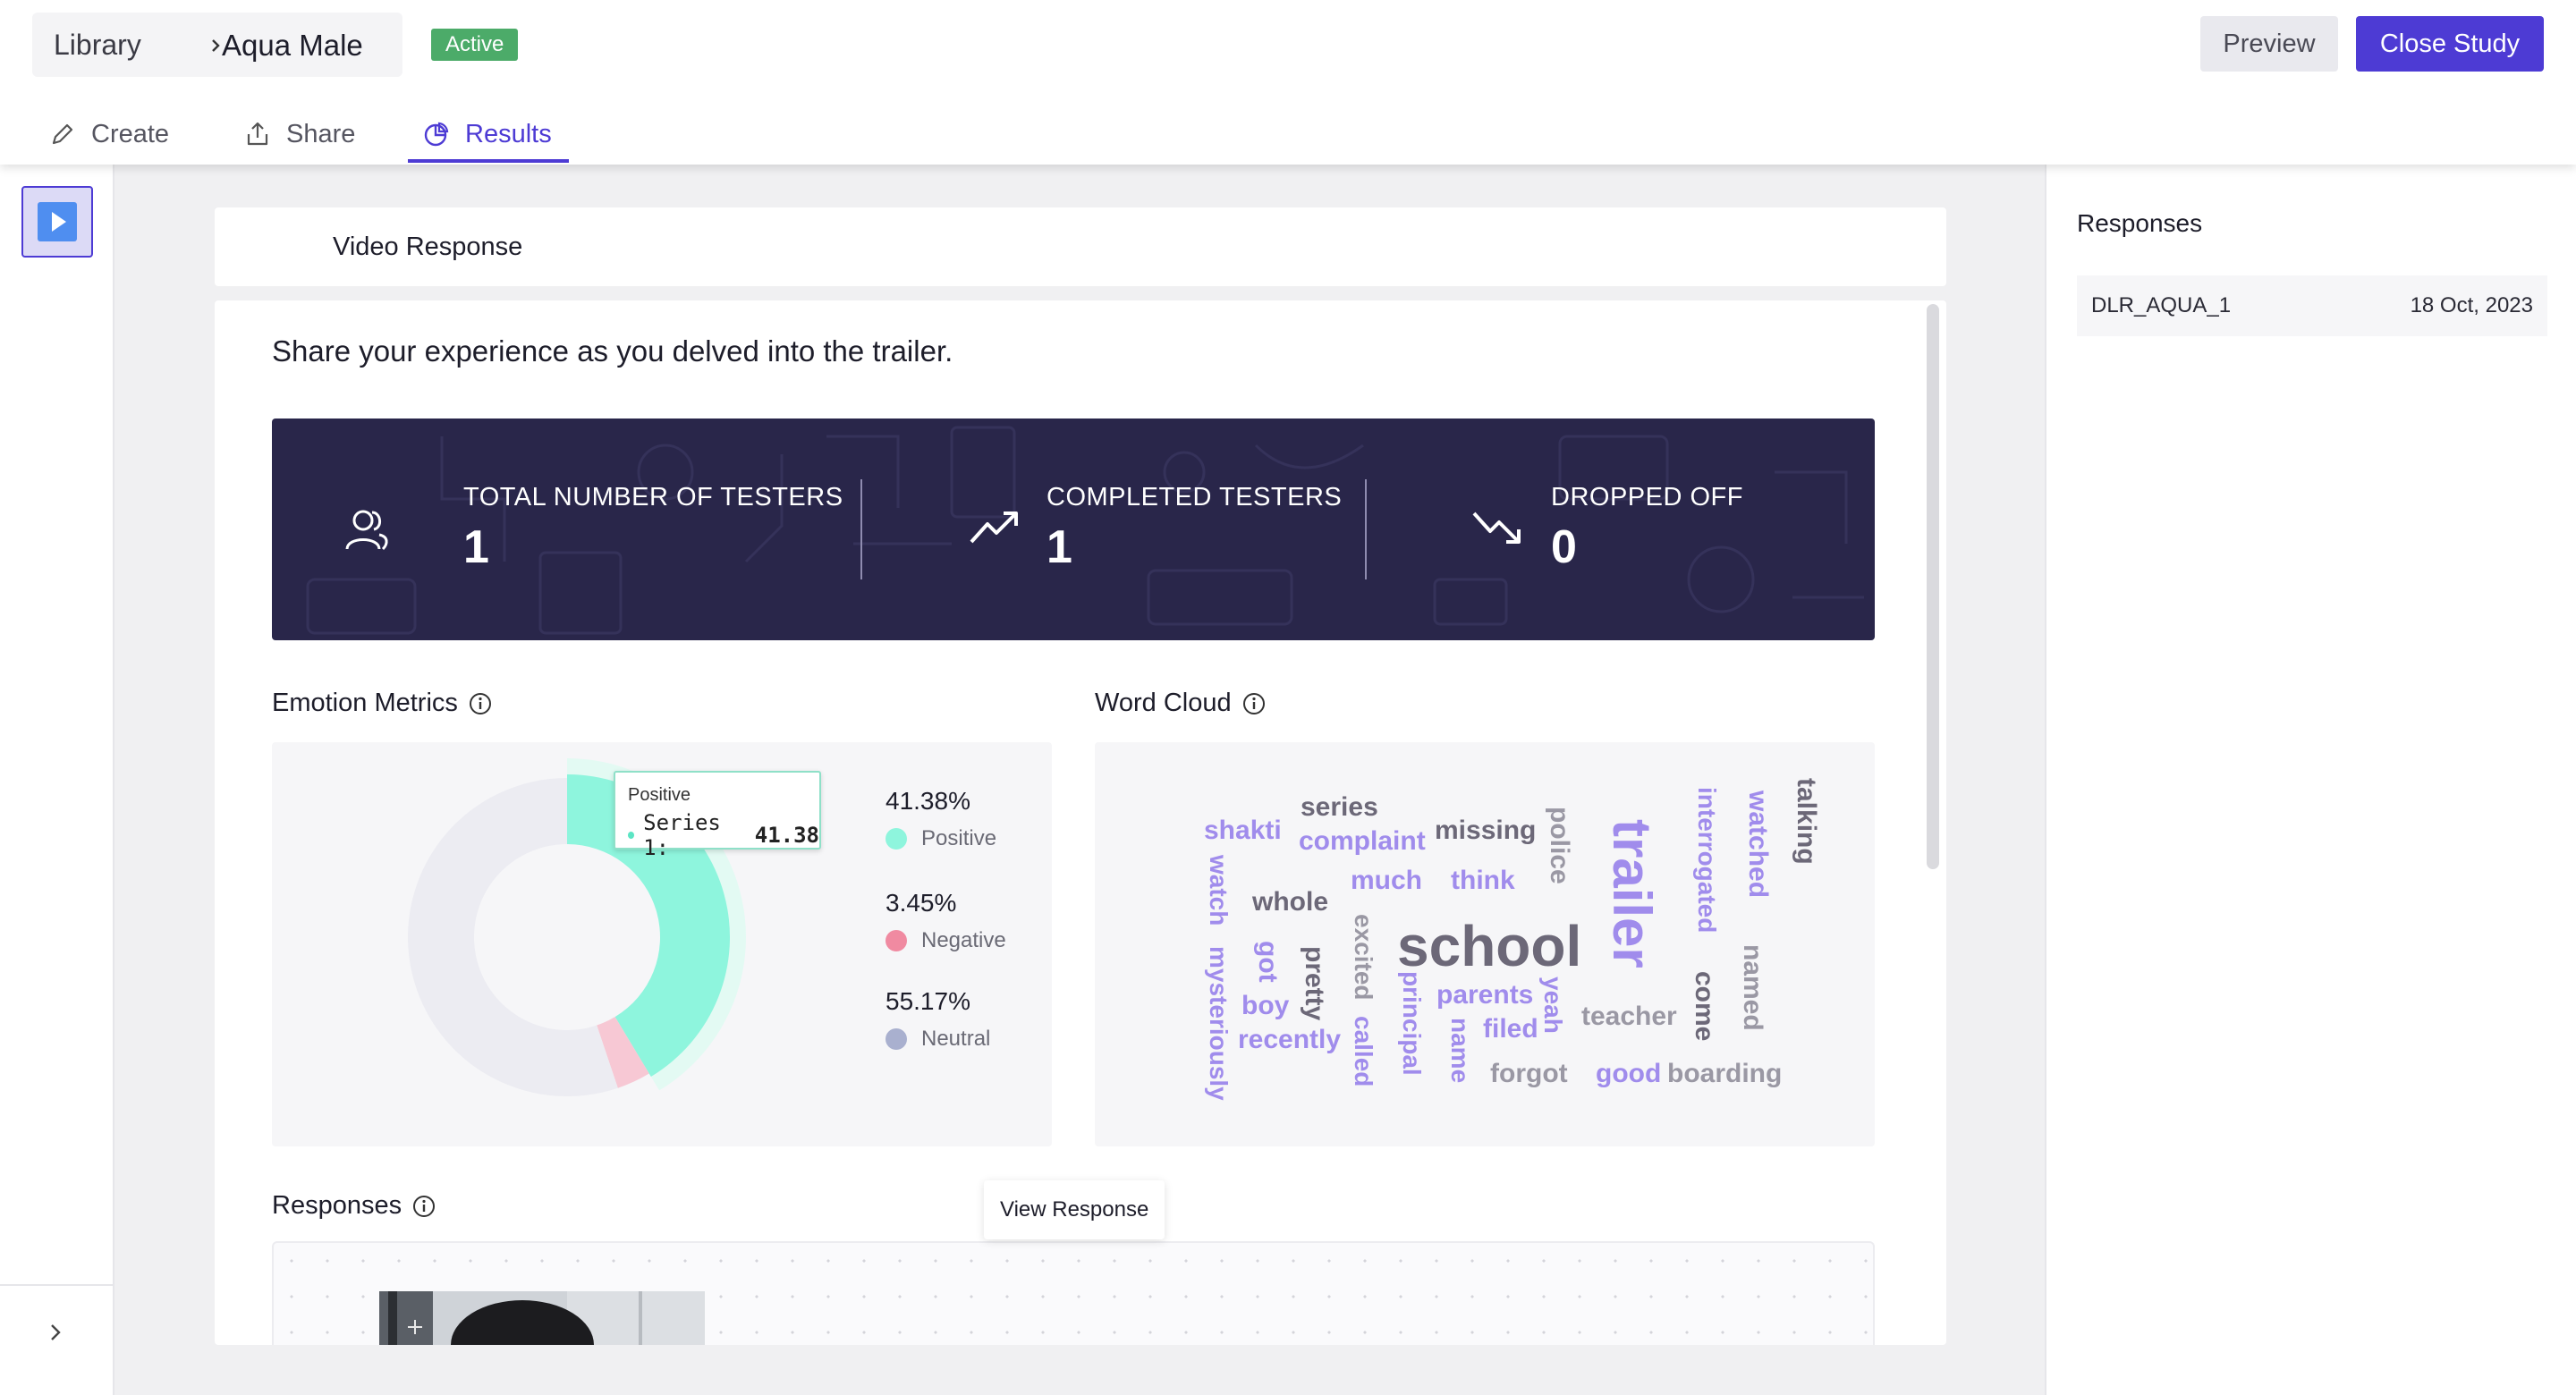 The image size is (2576, 1395). What do you see at coordinates (963, 940) in the screenshot?
I see `legend-label: Negative` at bounding box center [963, 940].